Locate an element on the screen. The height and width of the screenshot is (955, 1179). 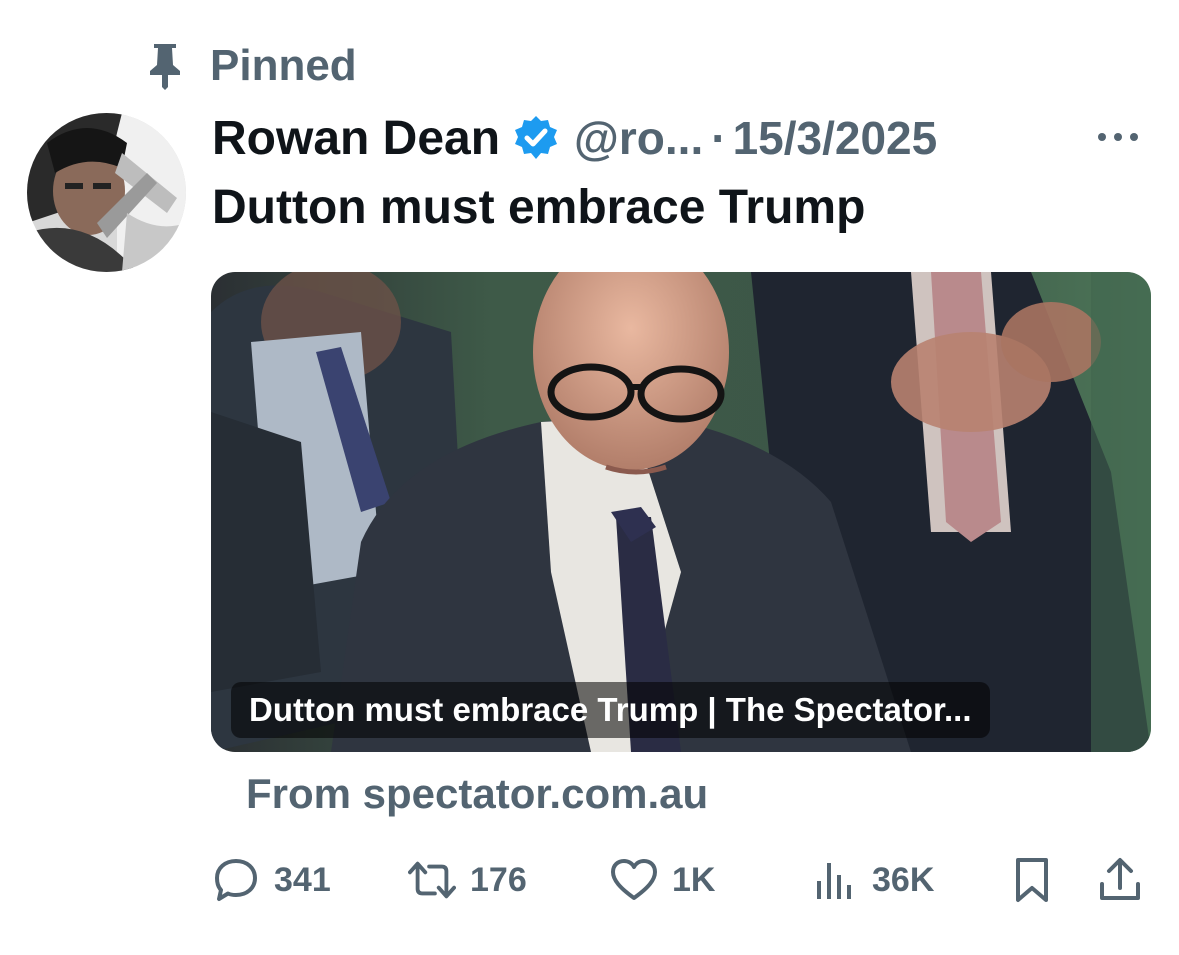
reply-count: 341 is located at coordinates (302, 879).